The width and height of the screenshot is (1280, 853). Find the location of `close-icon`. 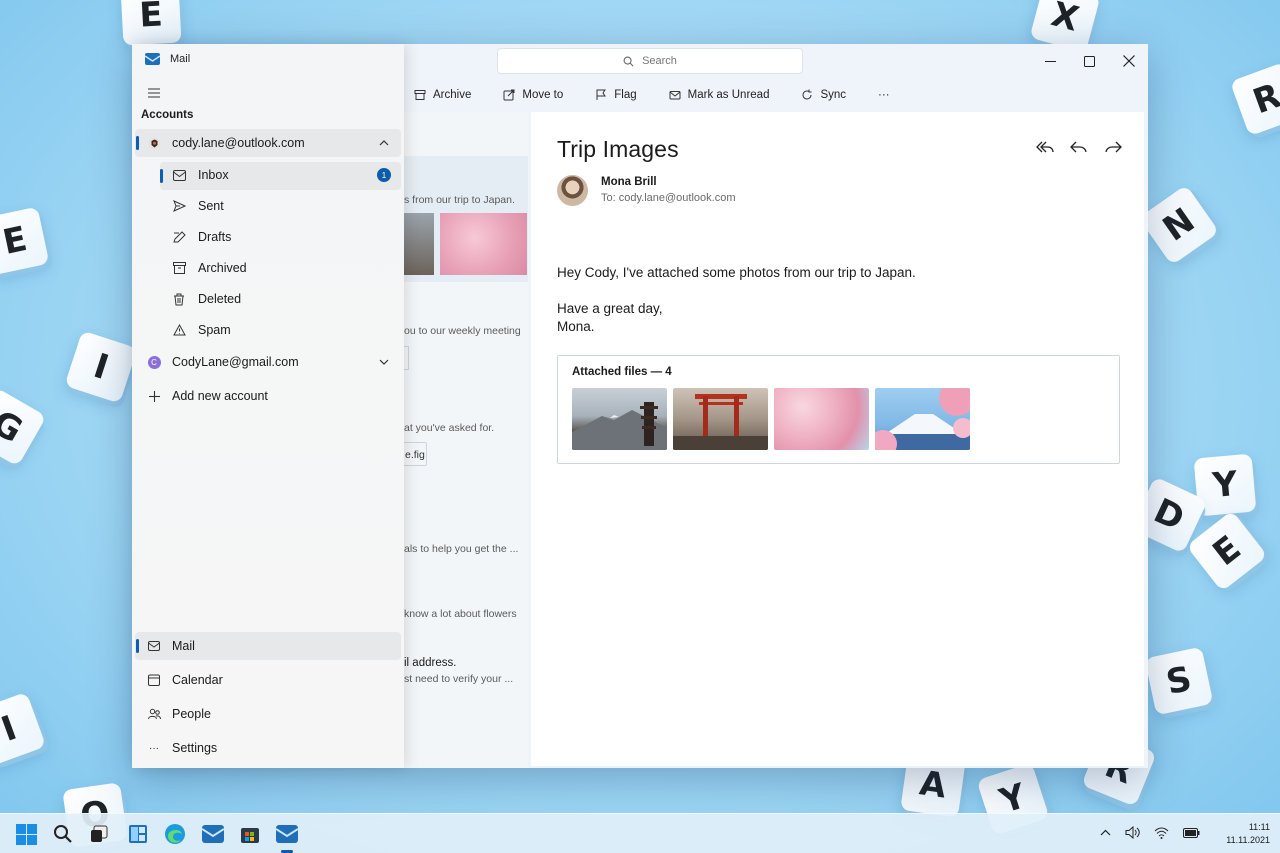

close-icon is located at coordinates (1128, 61).